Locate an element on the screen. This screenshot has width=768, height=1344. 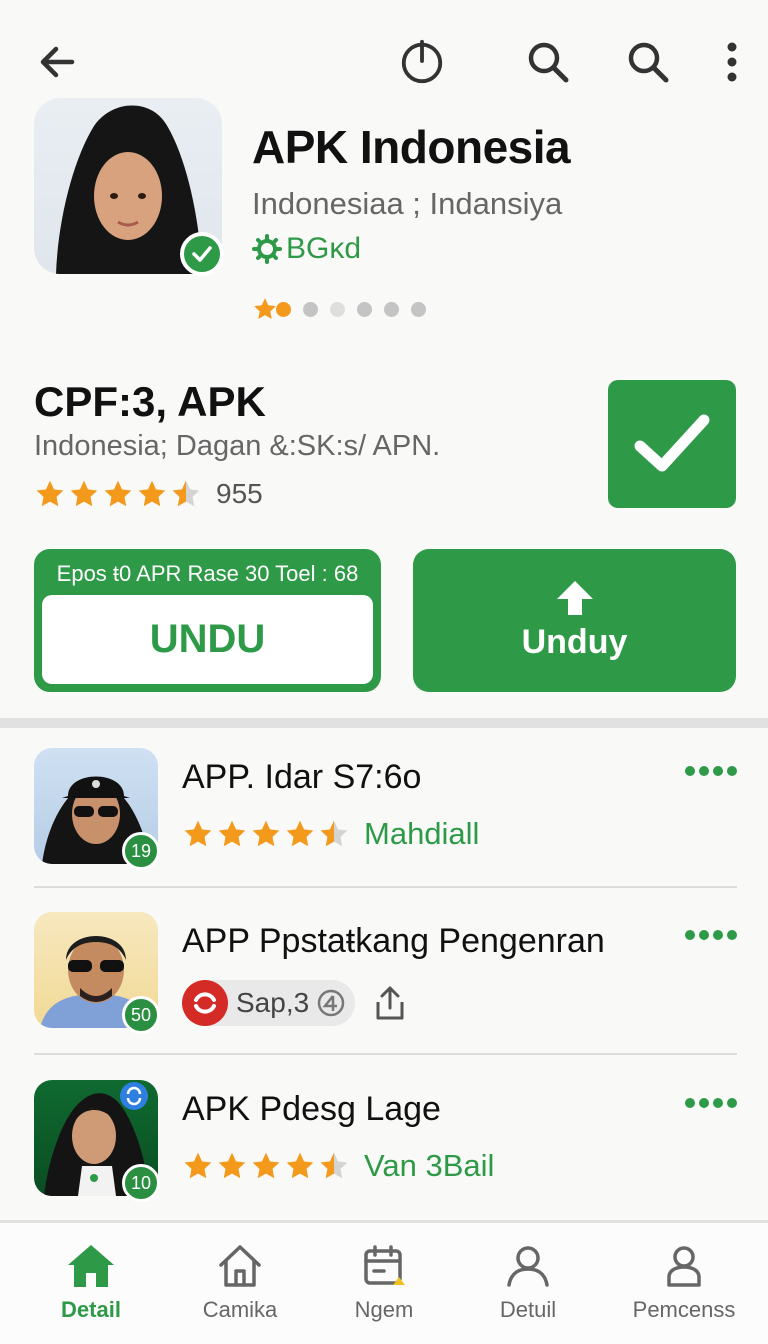
star-rating: Mahdiall is located at coordinates (330, 834).